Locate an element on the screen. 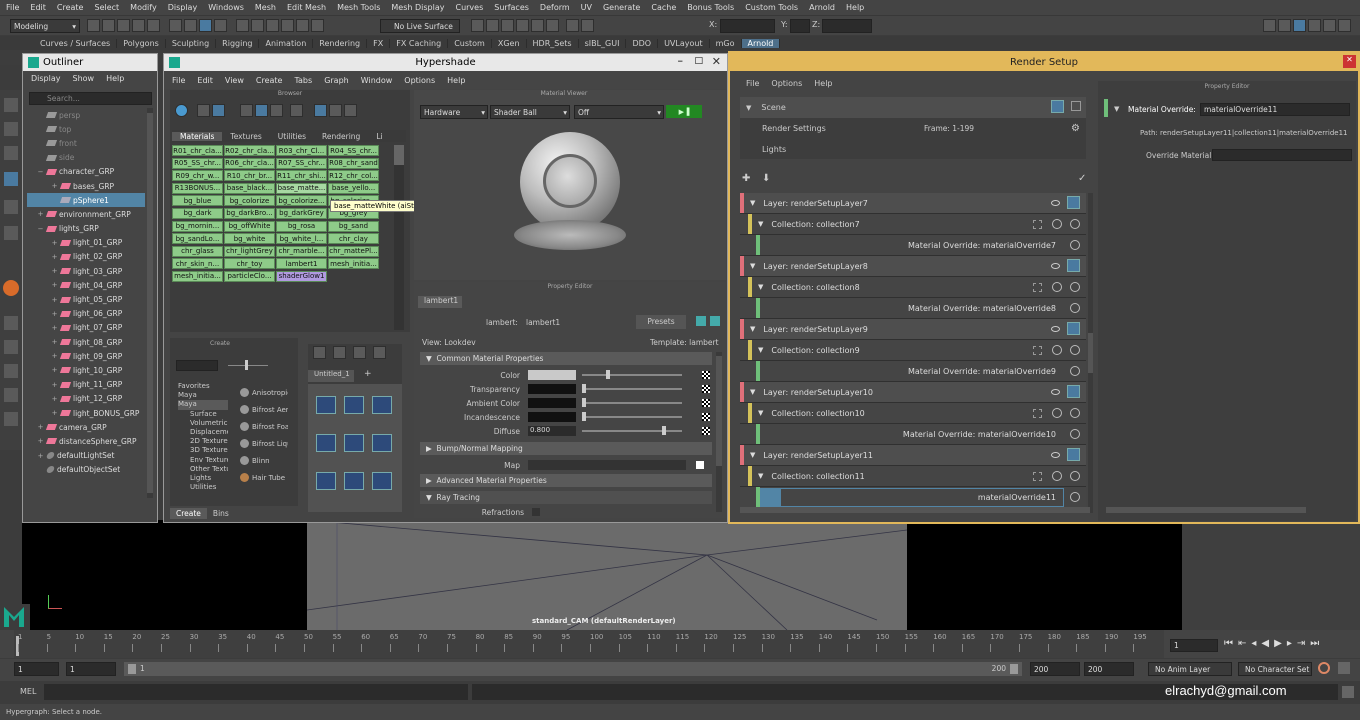 This screenshot has width=1360, height=720. raytracing-section-header: ▼ Ray Tracing is located at coordinates (566, 497).